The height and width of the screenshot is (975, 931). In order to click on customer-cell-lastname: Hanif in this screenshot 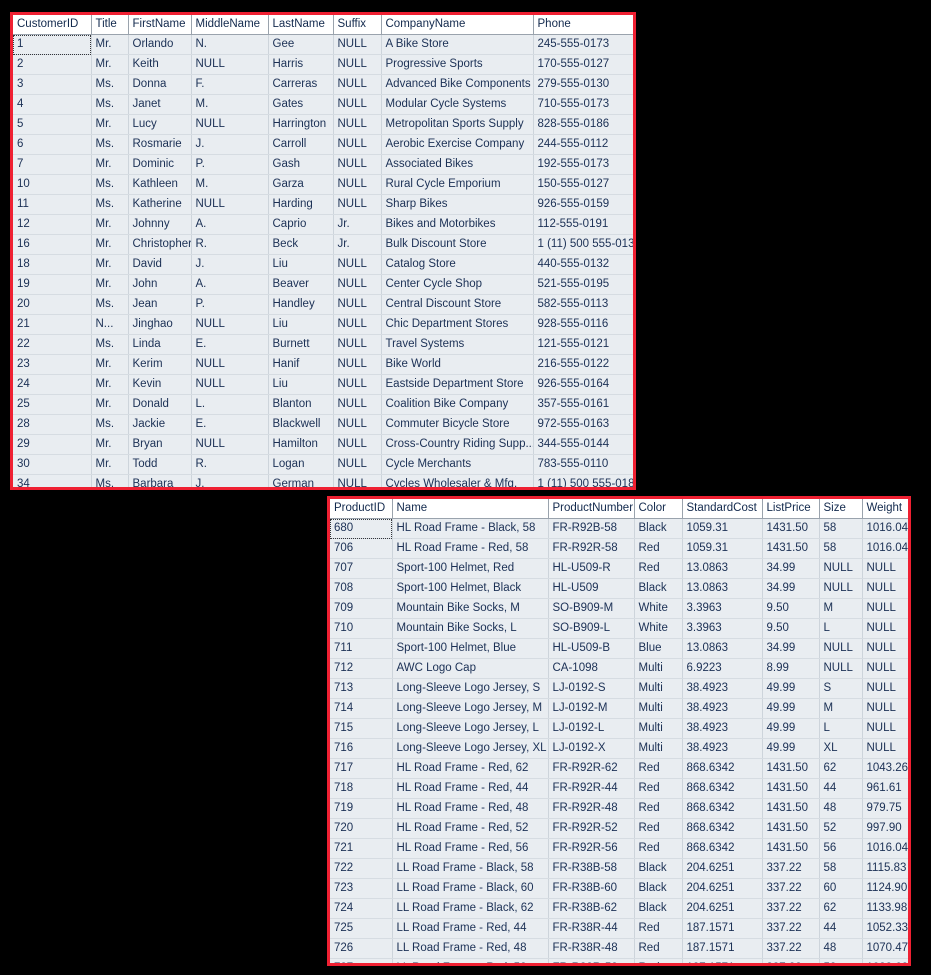, I will do `click(301, 364)`.